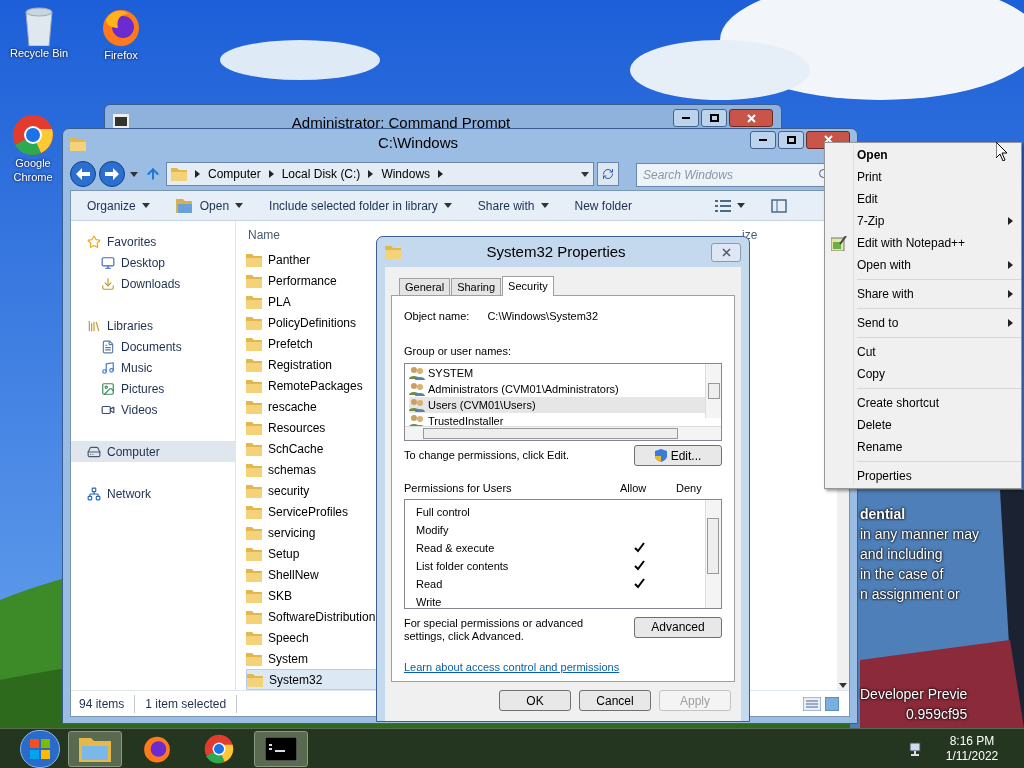 This screenshot has height=768, width=1024. Describe the element at coordinates (312, 659) in the screenshot. I see `file-row: System` at that location.